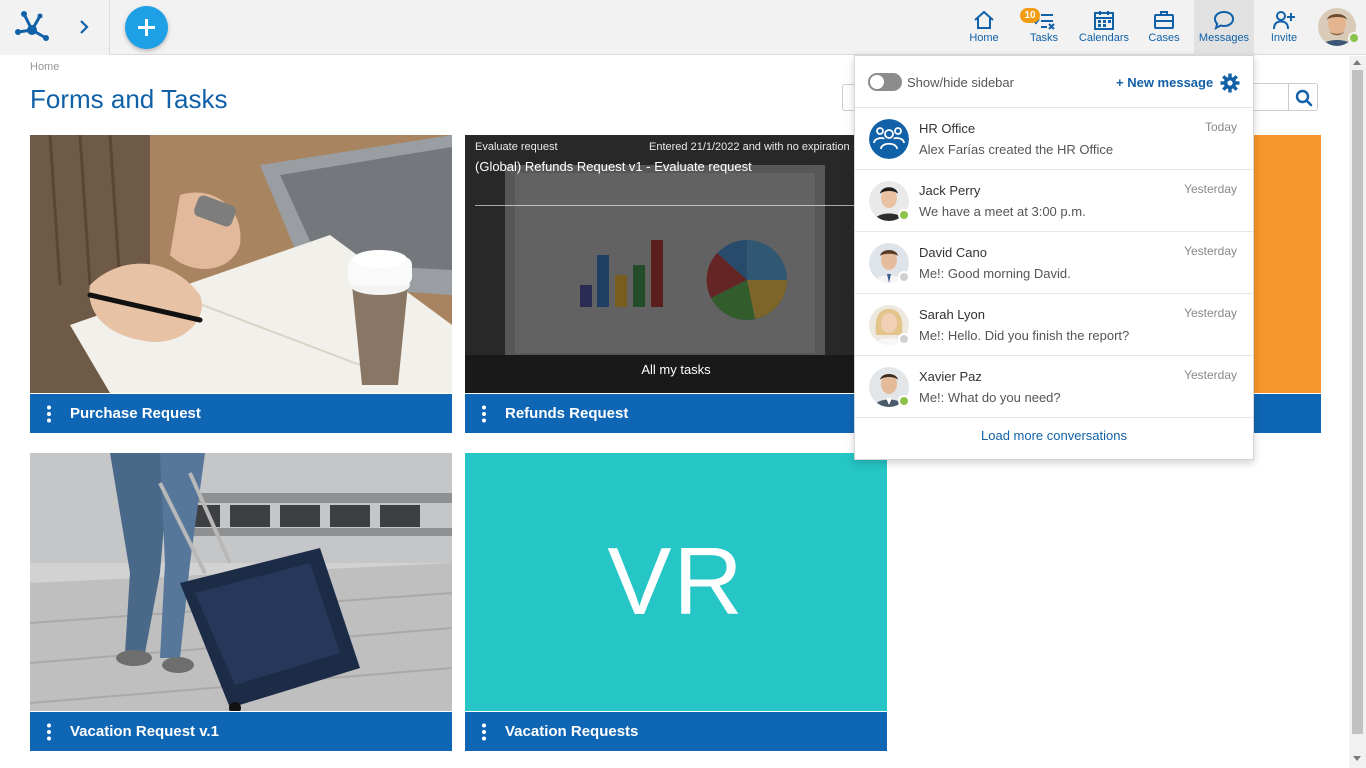 This screenshot has width=1366, height=768. I want to click on all-my-tasks-link: All my tasks, so click(676, 369).